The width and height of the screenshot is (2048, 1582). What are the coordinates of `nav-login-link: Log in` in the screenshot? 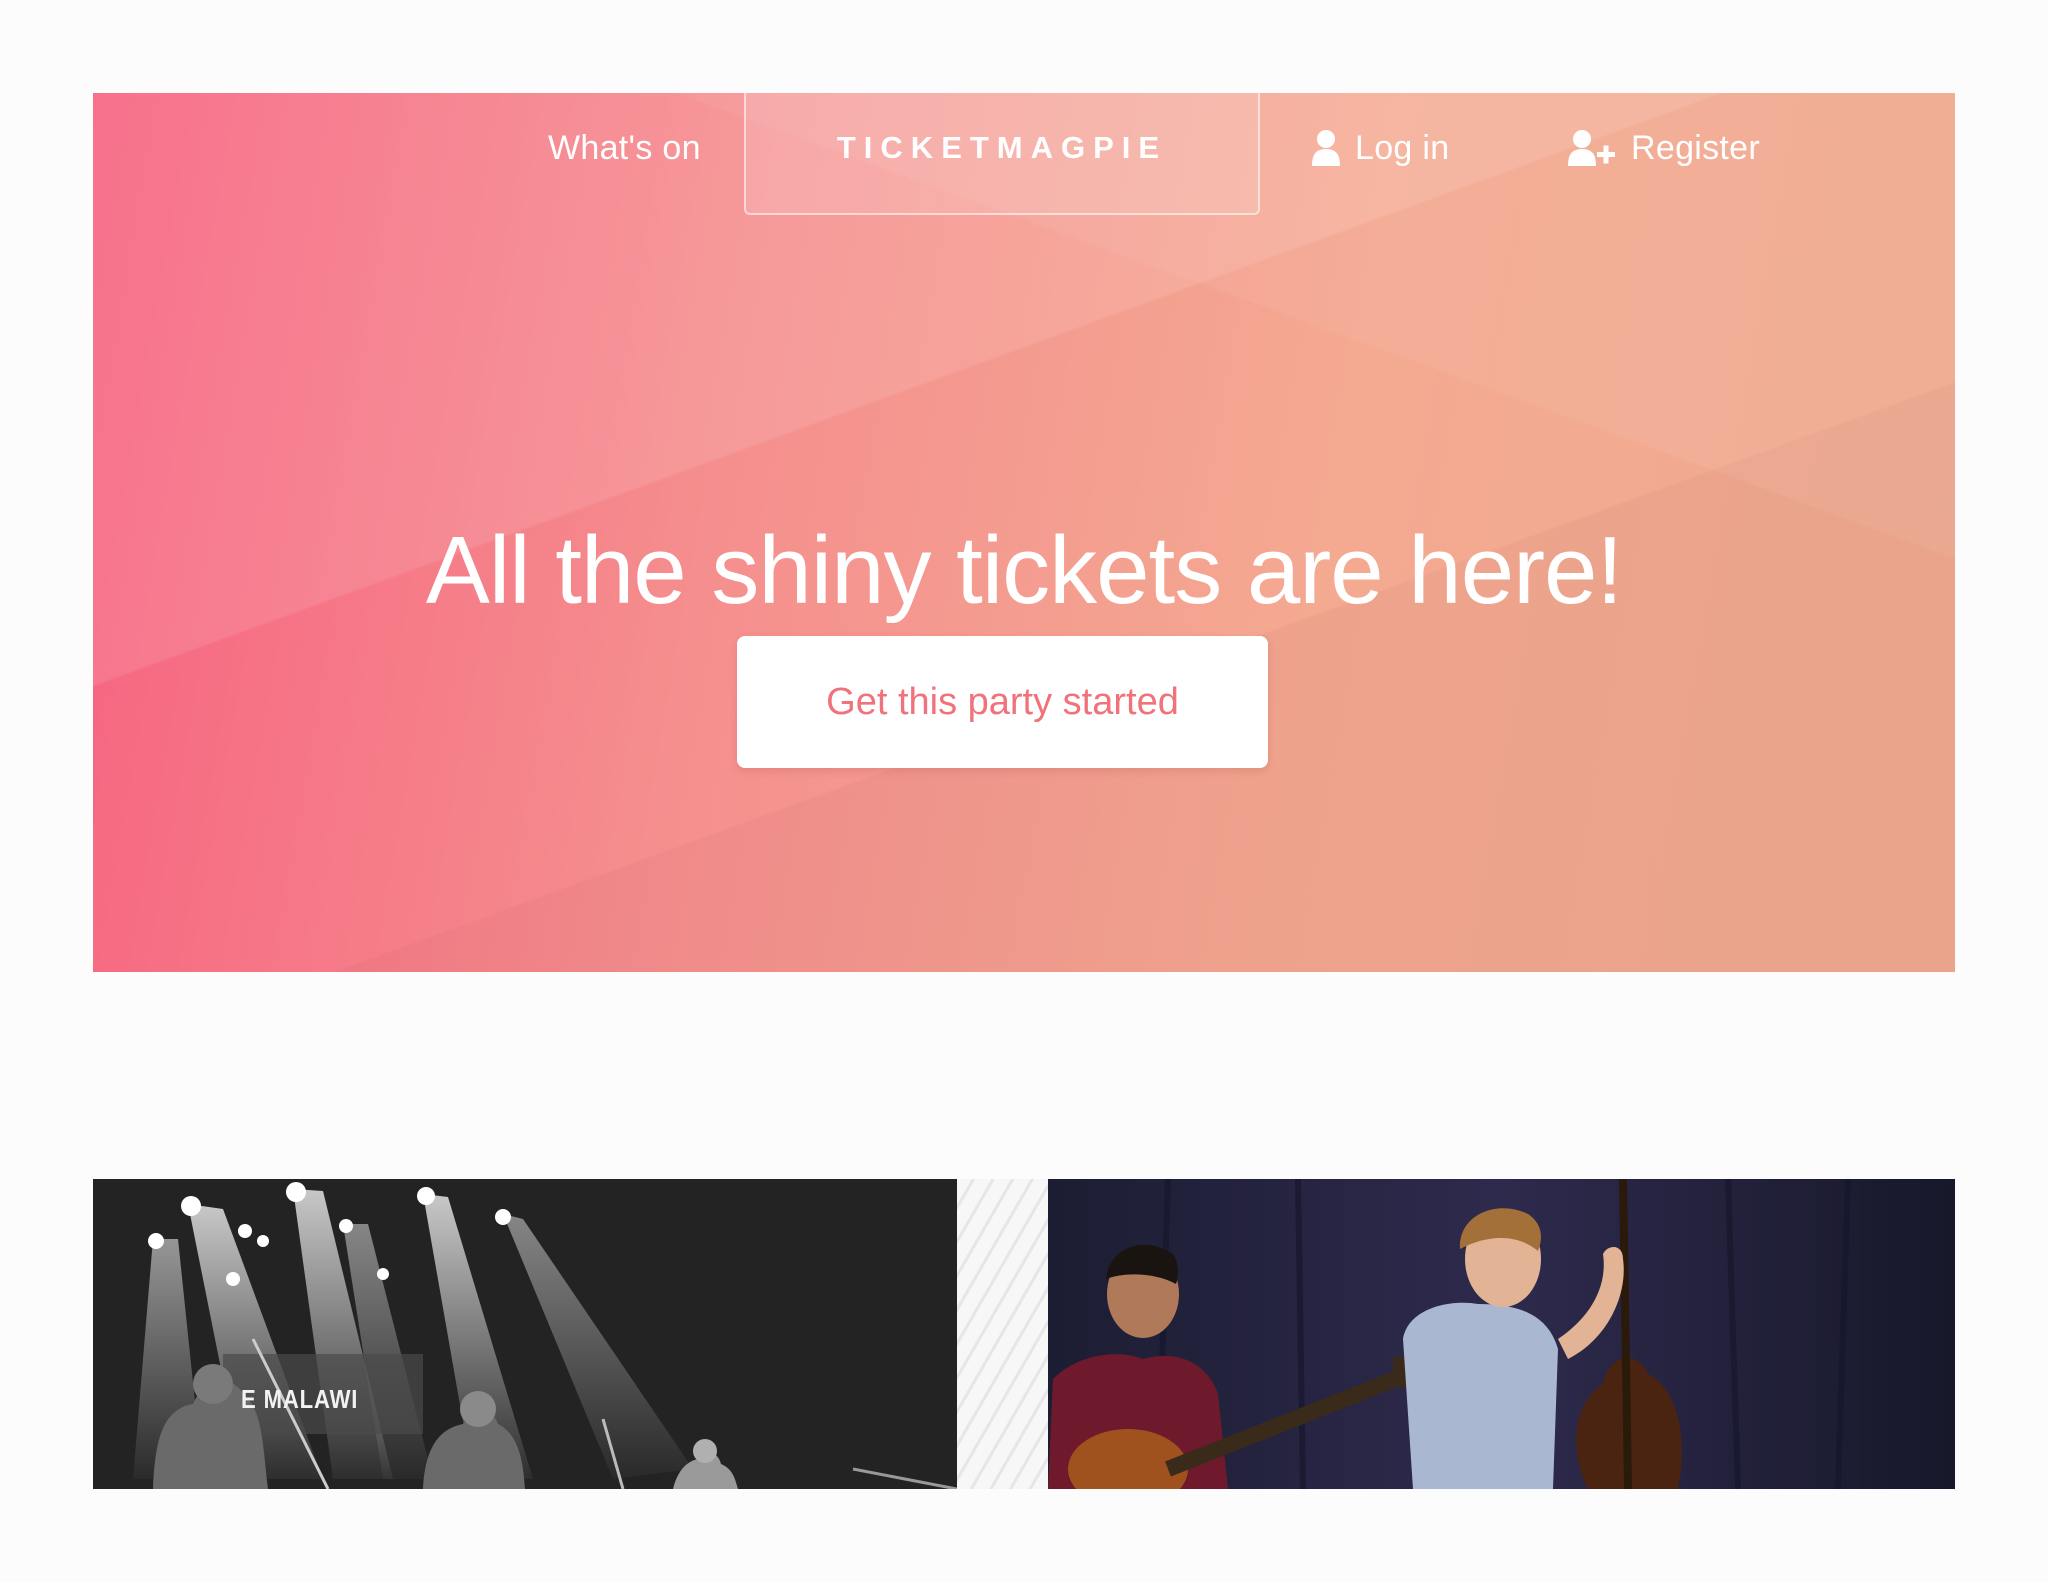 It's located at (1380, 154).